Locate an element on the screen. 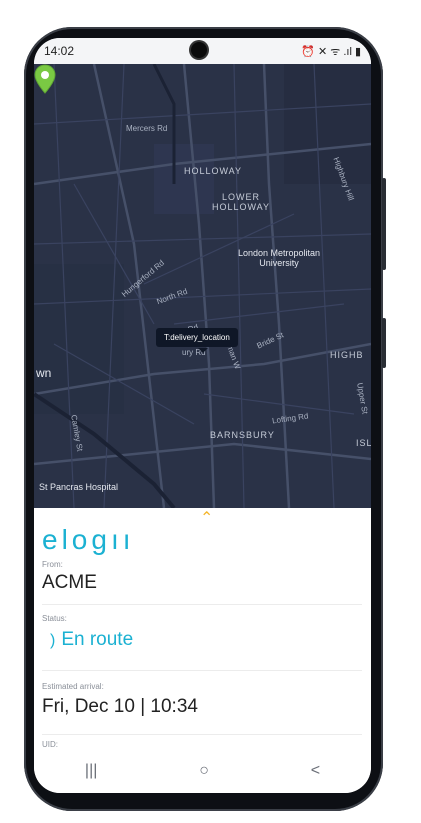 This screenshot has height=823, width=421. elogii-logo: elogıı is located at coordinates (88, 539).